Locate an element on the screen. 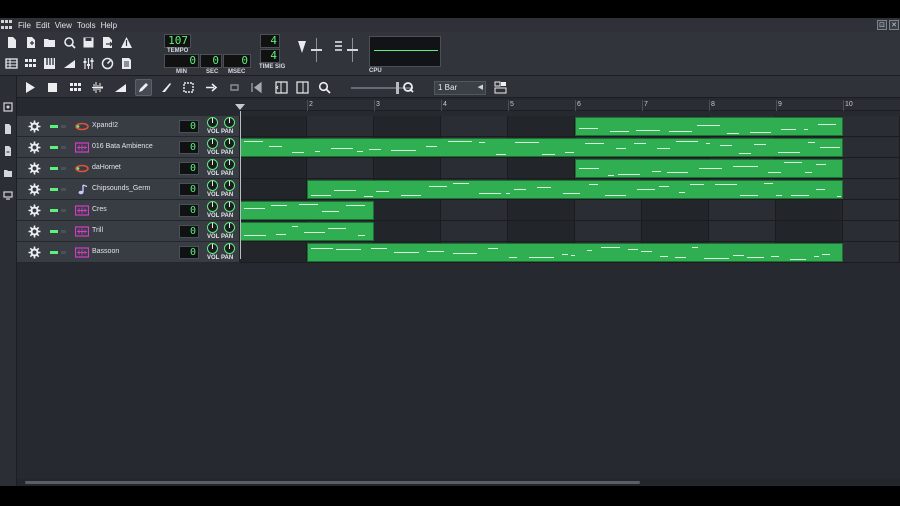 Image resolution: width=900 pixels, height=506 pixels. track-header: Trill 0 VOL PAN is located at coordinates (128, 231).